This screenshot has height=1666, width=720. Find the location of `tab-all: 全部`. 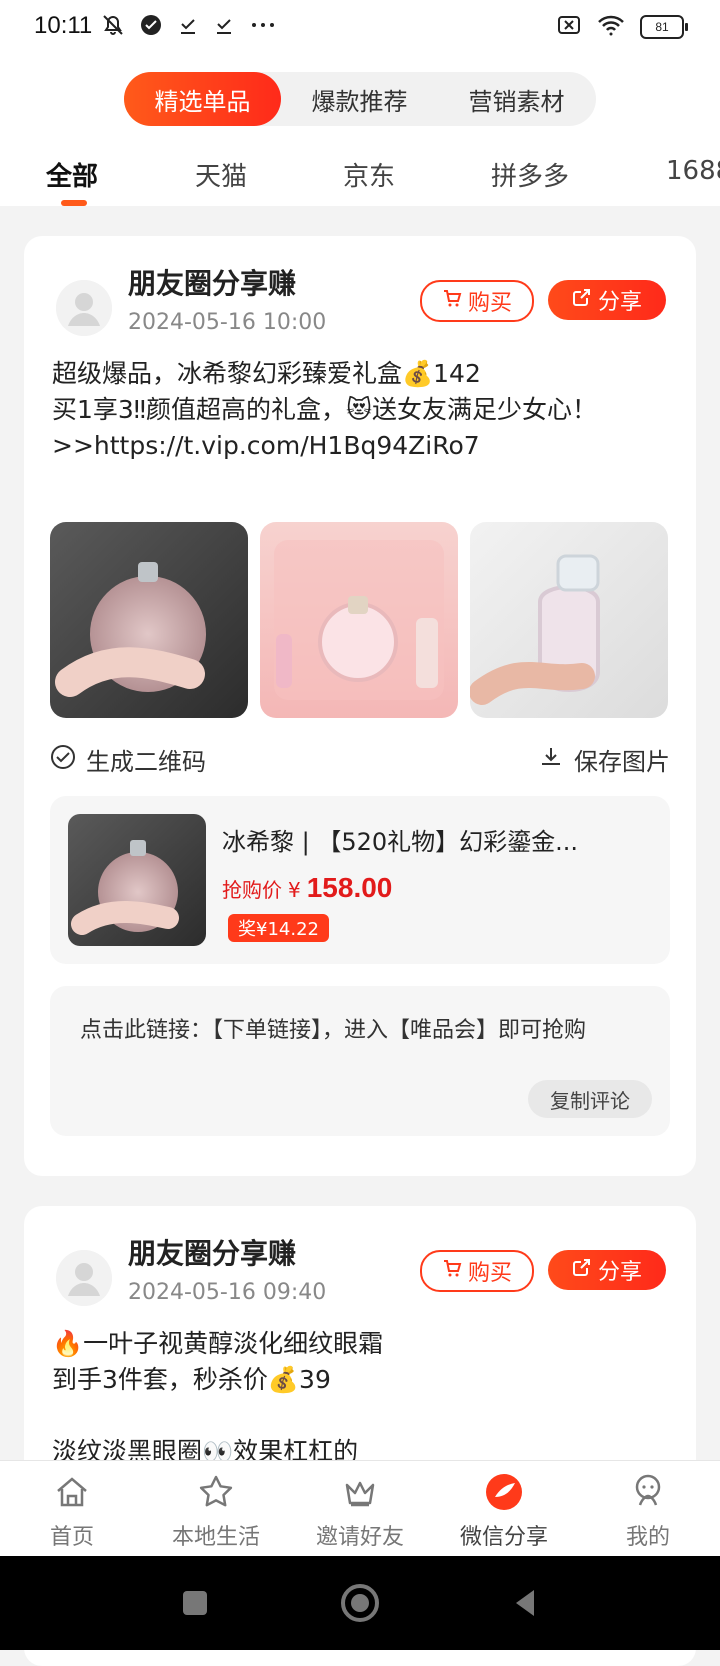

tab-all: 全部 is located at coordinates (72, 174).